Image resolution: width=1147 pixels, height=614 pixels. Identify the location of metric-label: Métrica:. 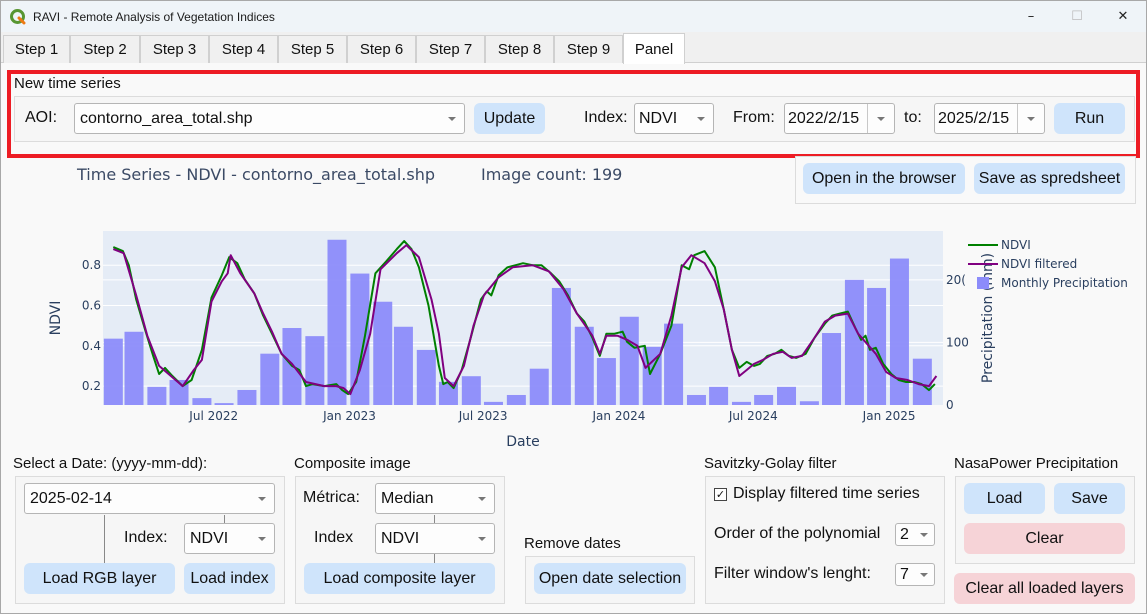
(331, 497).